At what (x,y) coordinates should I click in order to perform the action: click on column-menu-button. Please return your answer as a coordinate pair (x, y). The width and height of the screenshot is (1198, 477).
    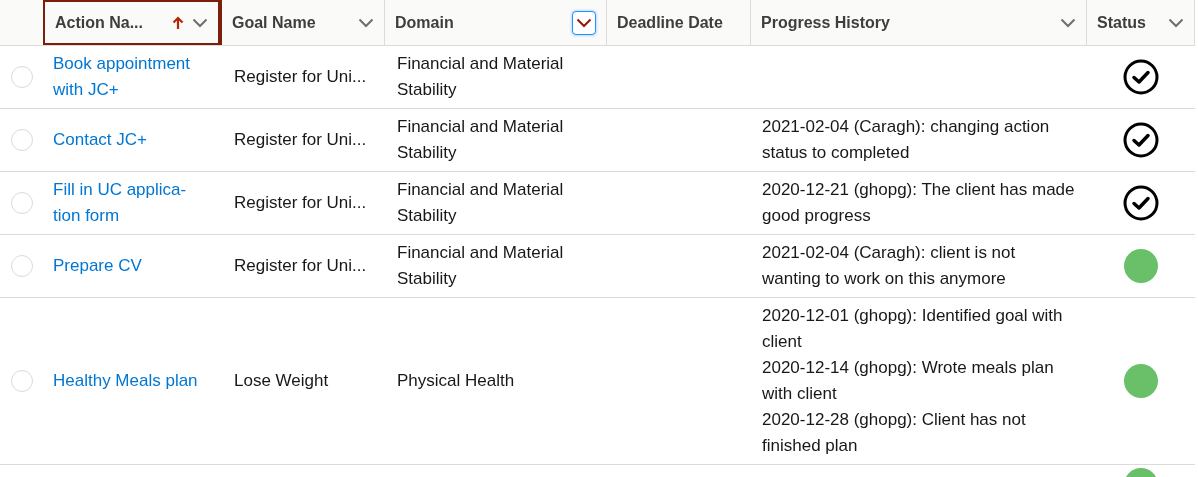
    Looking at the image, I should click on (584, 22).